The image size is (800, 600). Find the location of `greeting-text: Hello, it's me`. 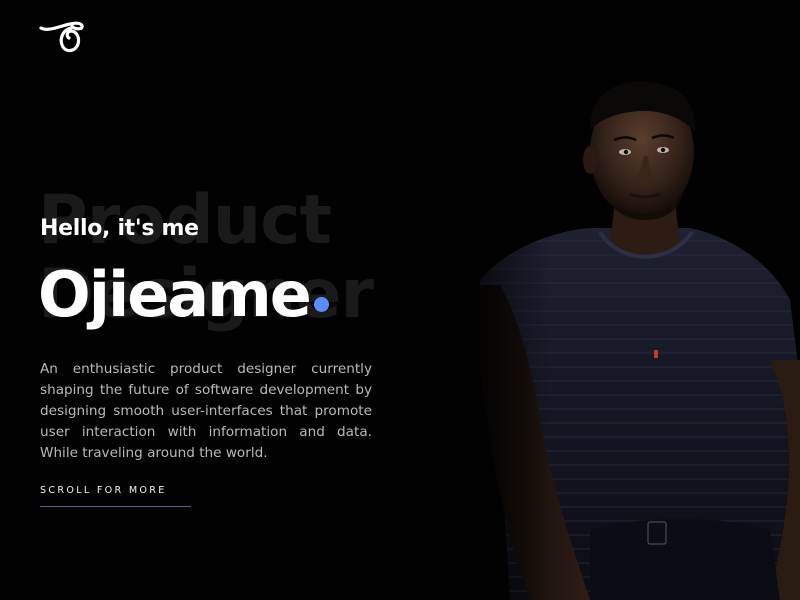

greeting-text: Hello, it's me is located at coordinates (119, 228).